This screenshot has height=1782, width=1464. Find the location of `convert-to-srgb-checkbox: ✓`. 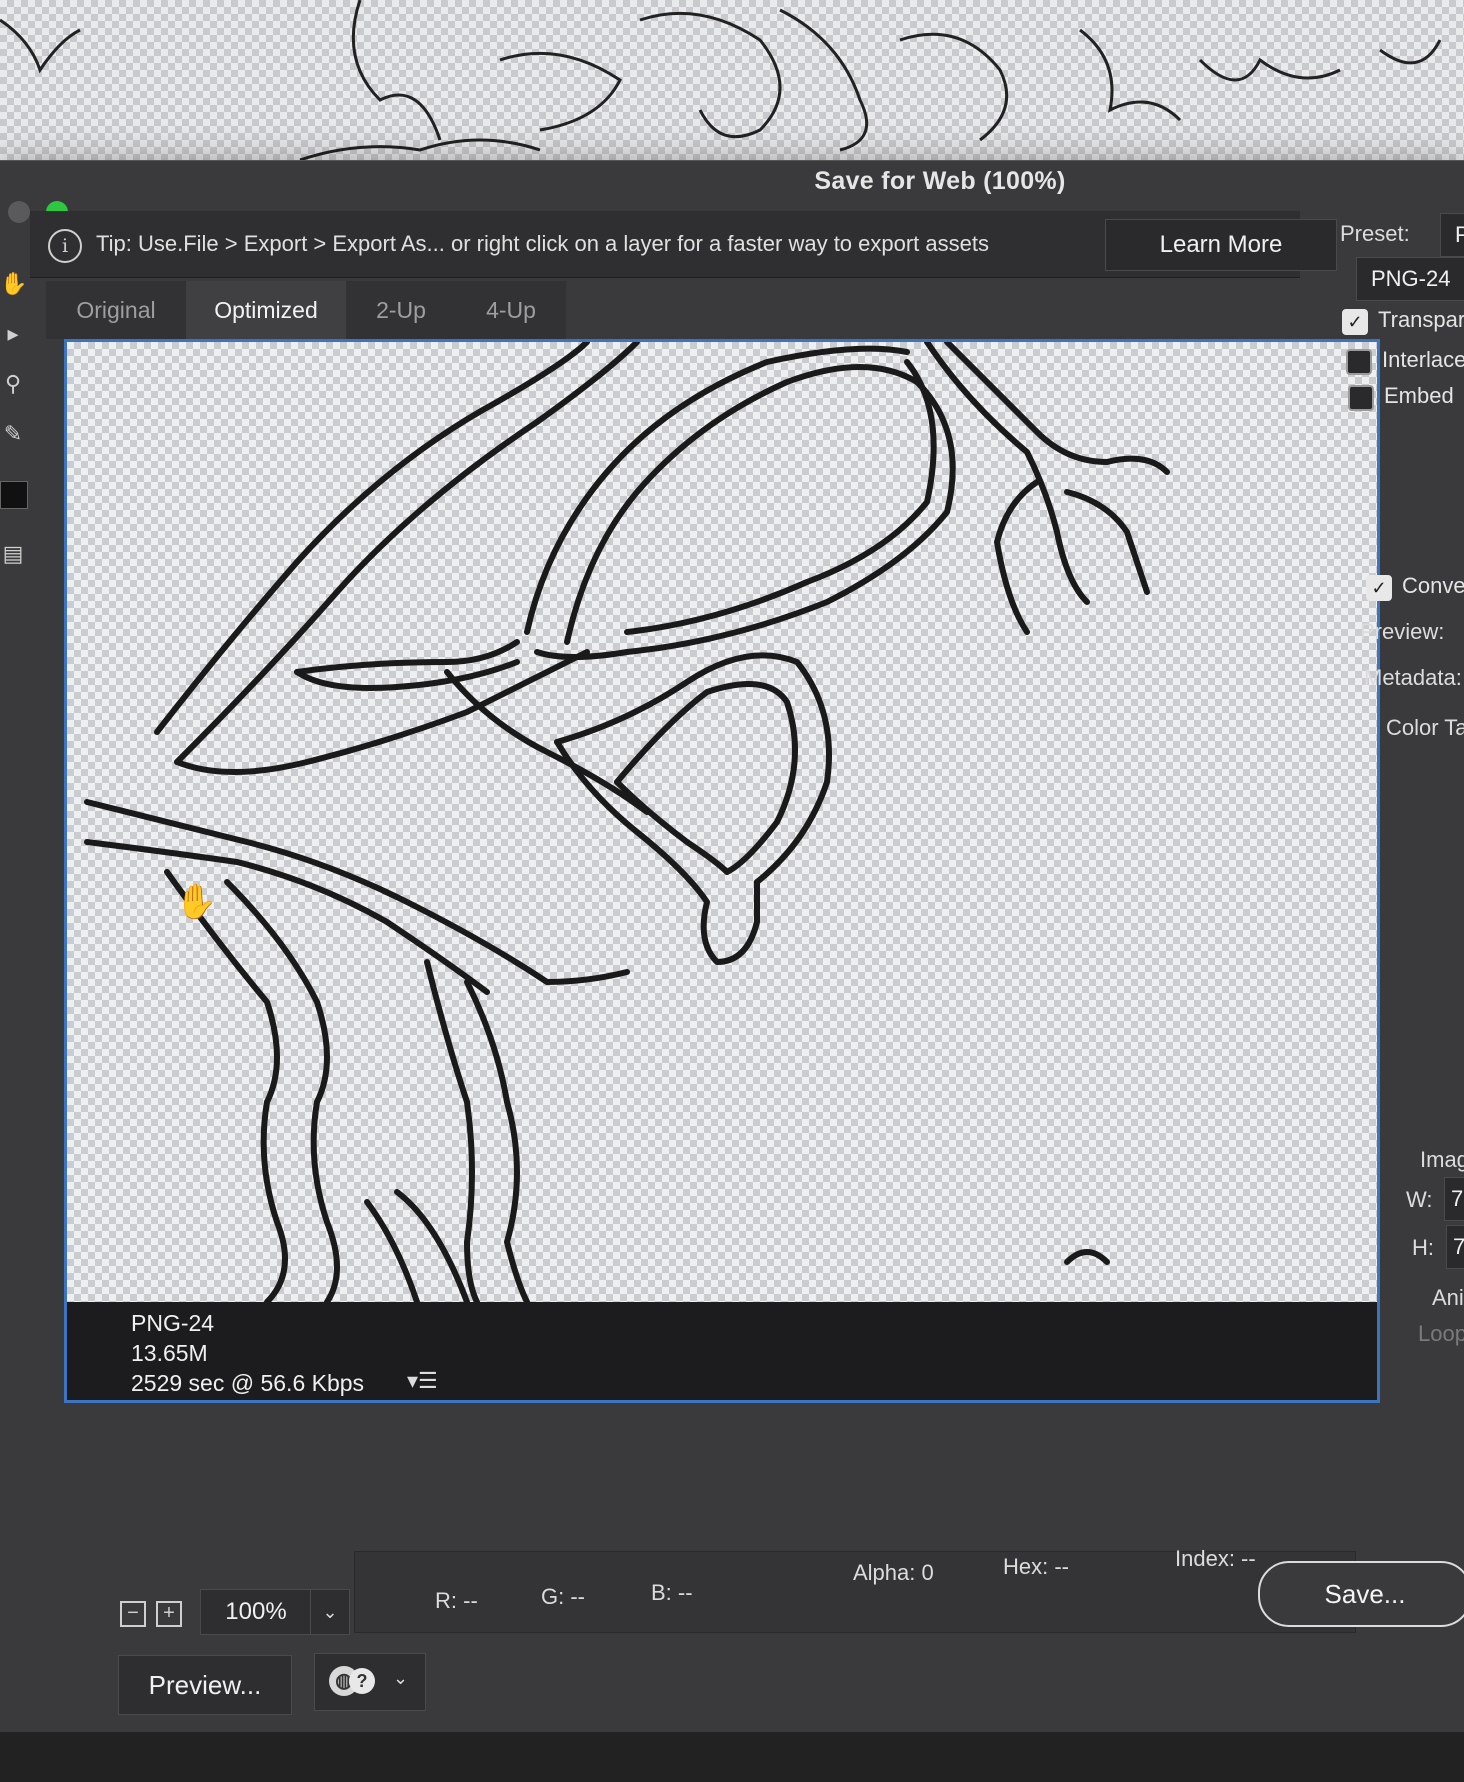

convert-to-srgb-checkbox: ✓ is located at coordinates (1379, 588).